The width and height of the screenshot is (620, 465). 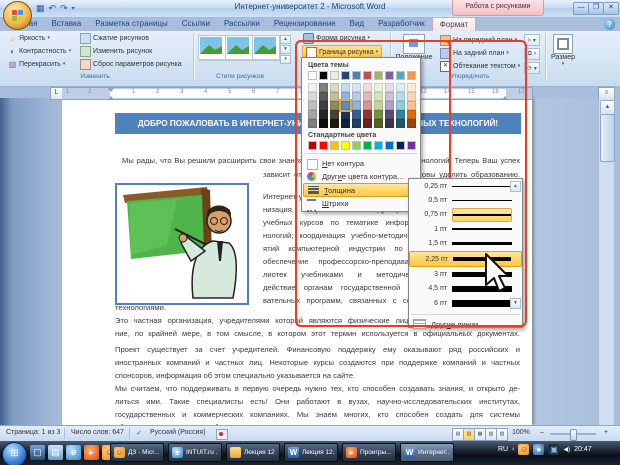 I want to click on reset-picture-button: Сброс параметров рисунка, so click(x=131, y=64).